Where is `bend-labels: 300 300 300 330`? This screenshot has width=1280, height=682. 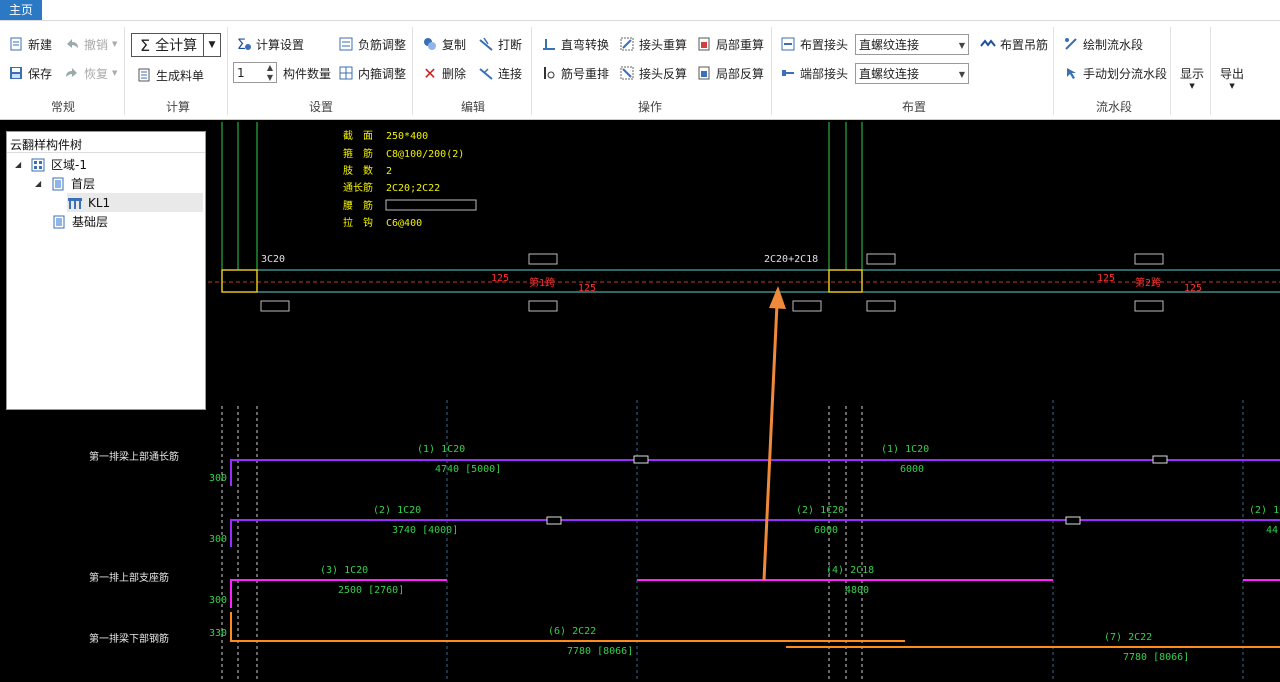
bend-labels: 300 300 300 330 is located at coordinates (218, 556).